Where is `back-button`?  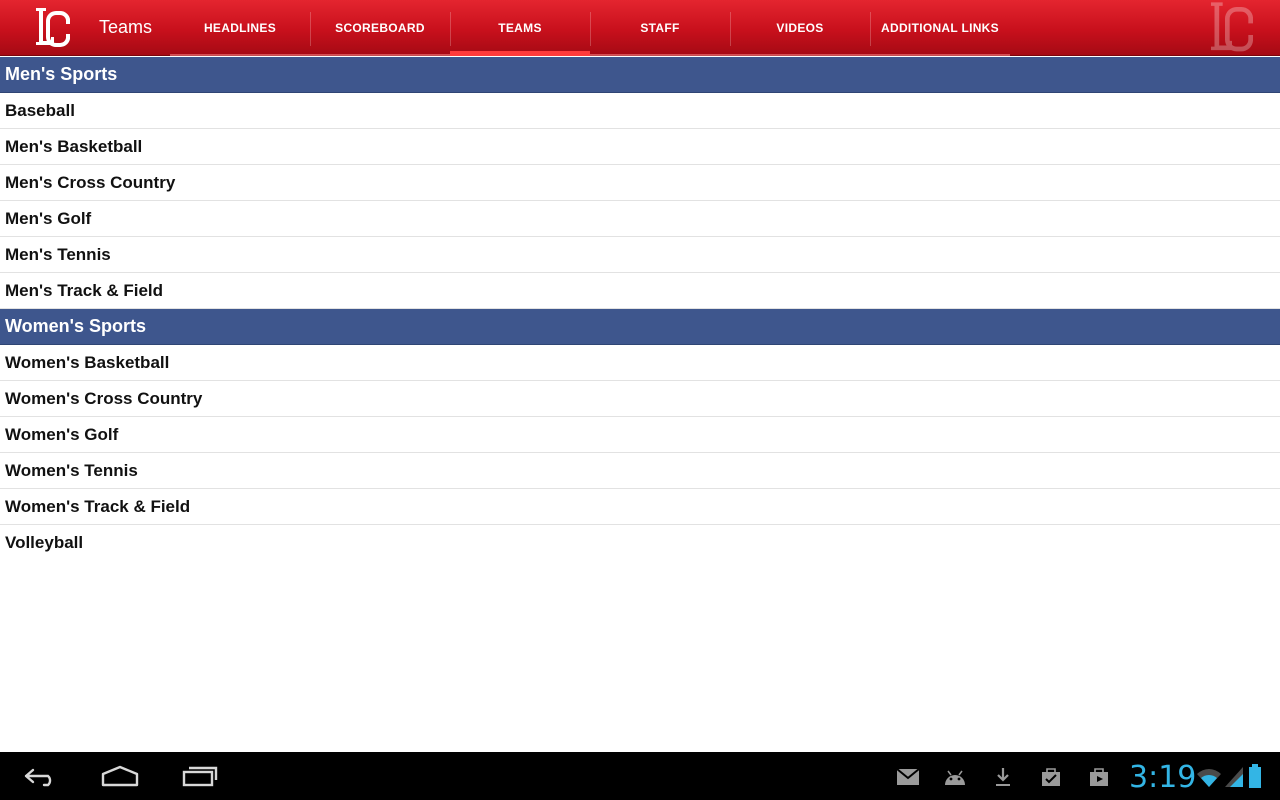 back-button is located at coordinates (40, 776).